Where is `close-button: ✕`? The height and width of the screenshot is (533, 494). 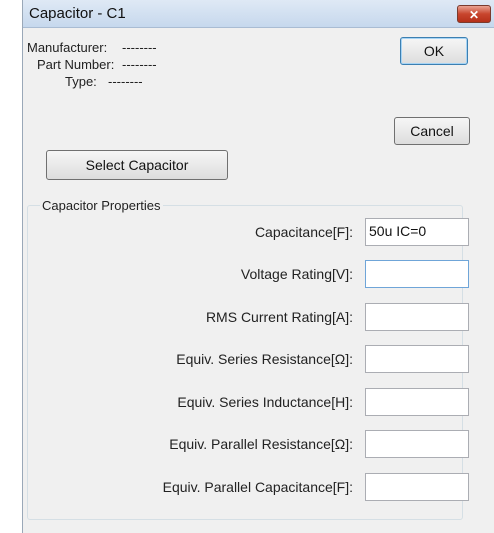
close-button: ✕ is located at coordinates (474, 14).